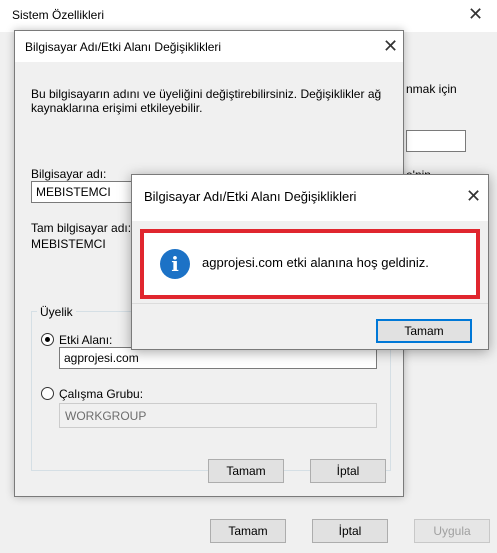  I want to click on computer-name-changes-title: Bilgisayar Adı/Etki Alanı Değişiklikleri, so click(123, 47).